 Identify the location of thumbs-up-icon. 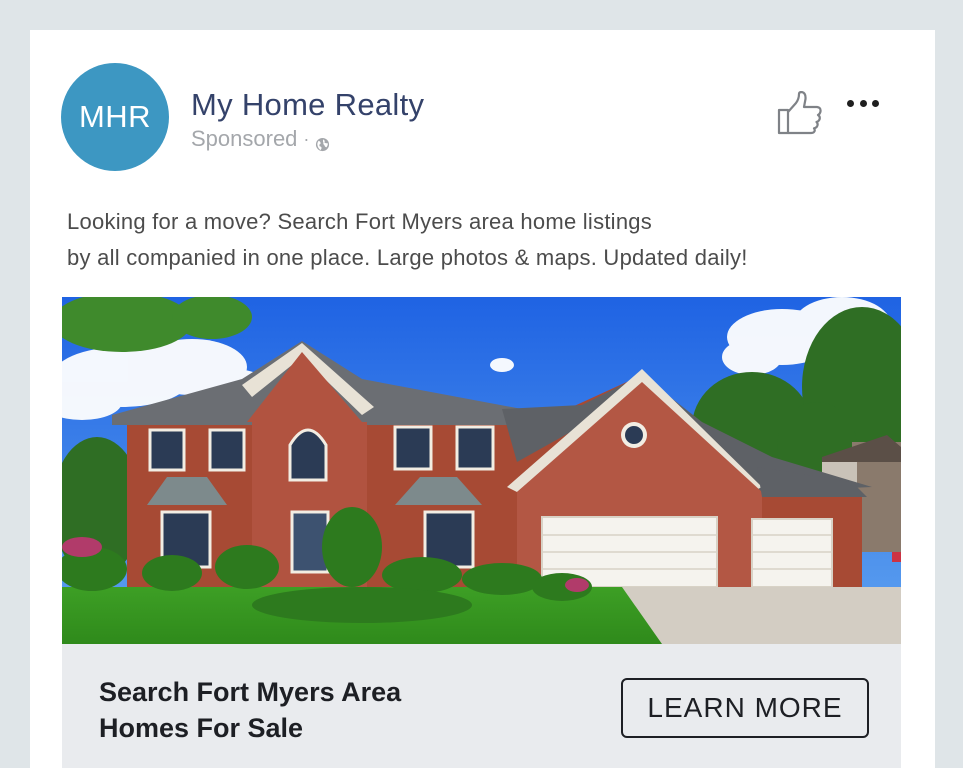
(800, 112).